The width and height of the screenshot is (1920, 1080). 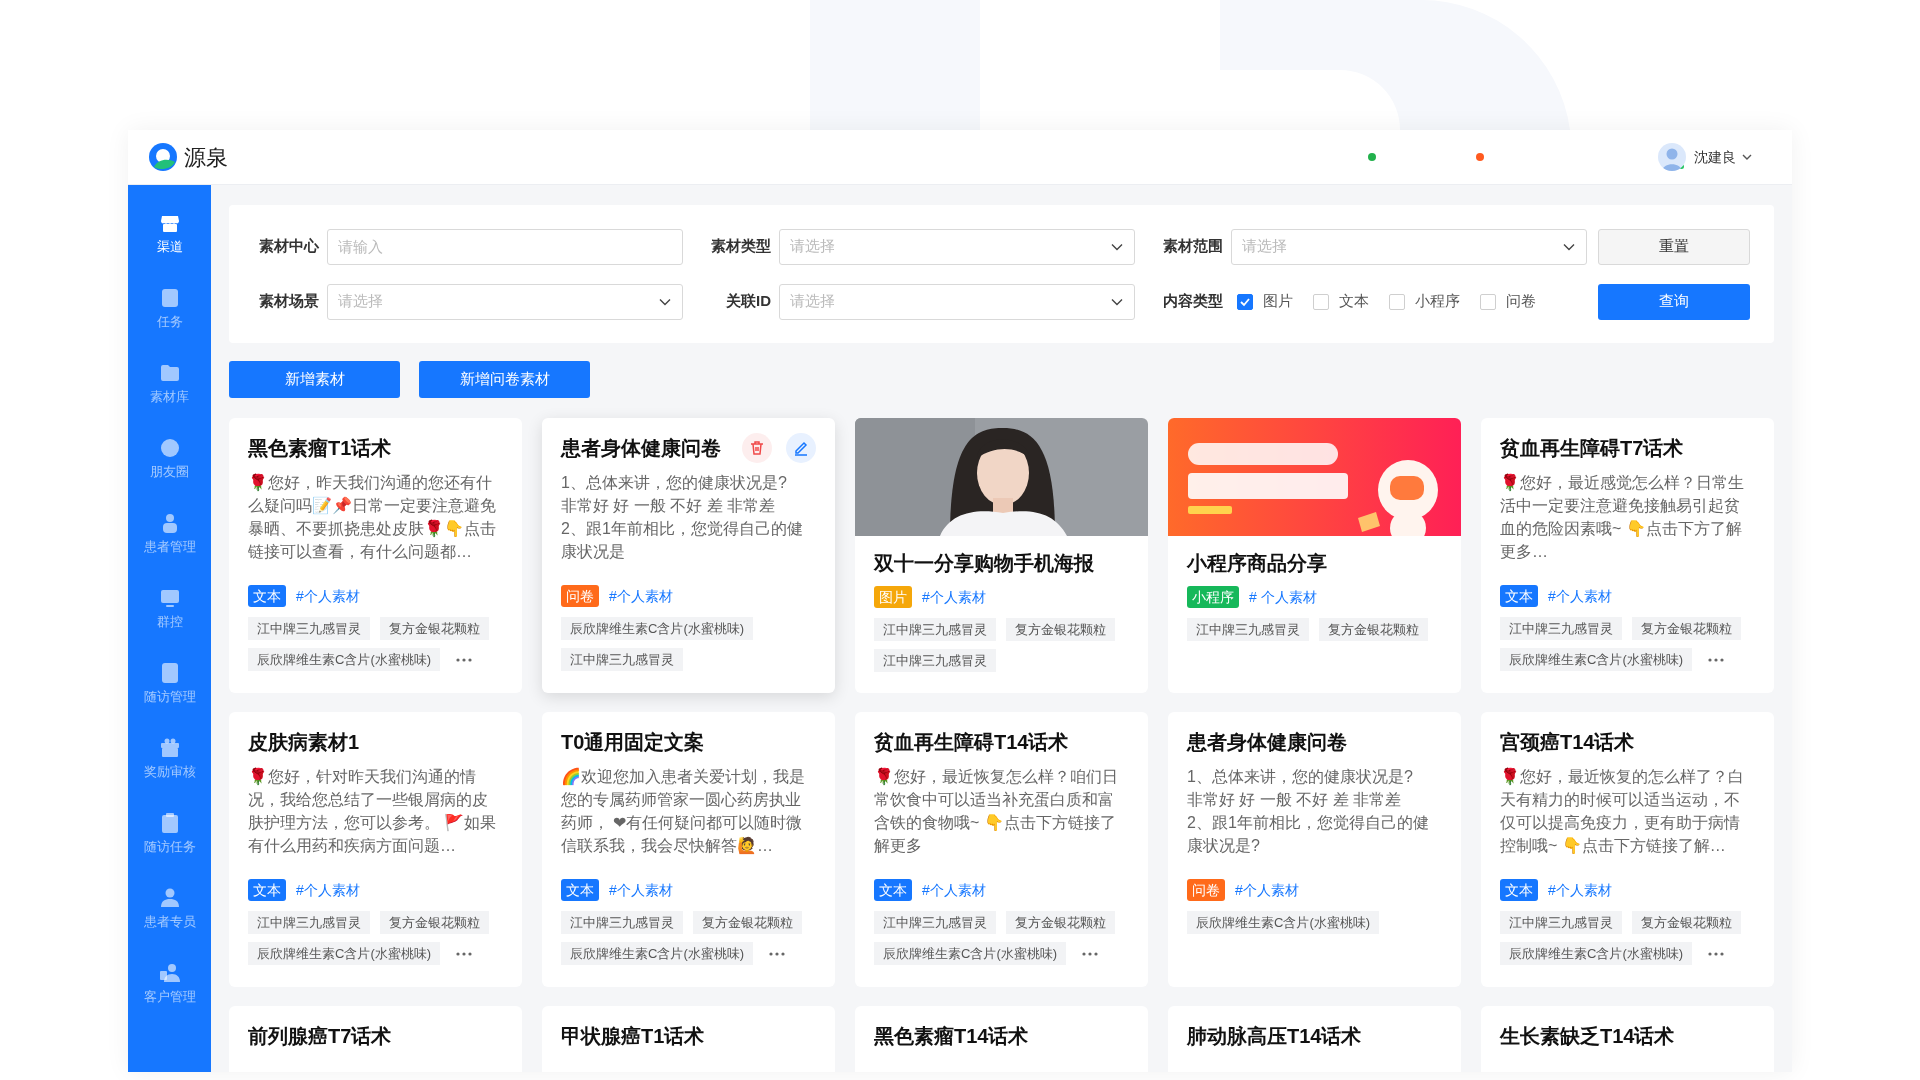 What do you see at coordinates (1521, 301) in the screenshot?
I see `checkbox-label: 问卷` at bounding box center [1521, 301].